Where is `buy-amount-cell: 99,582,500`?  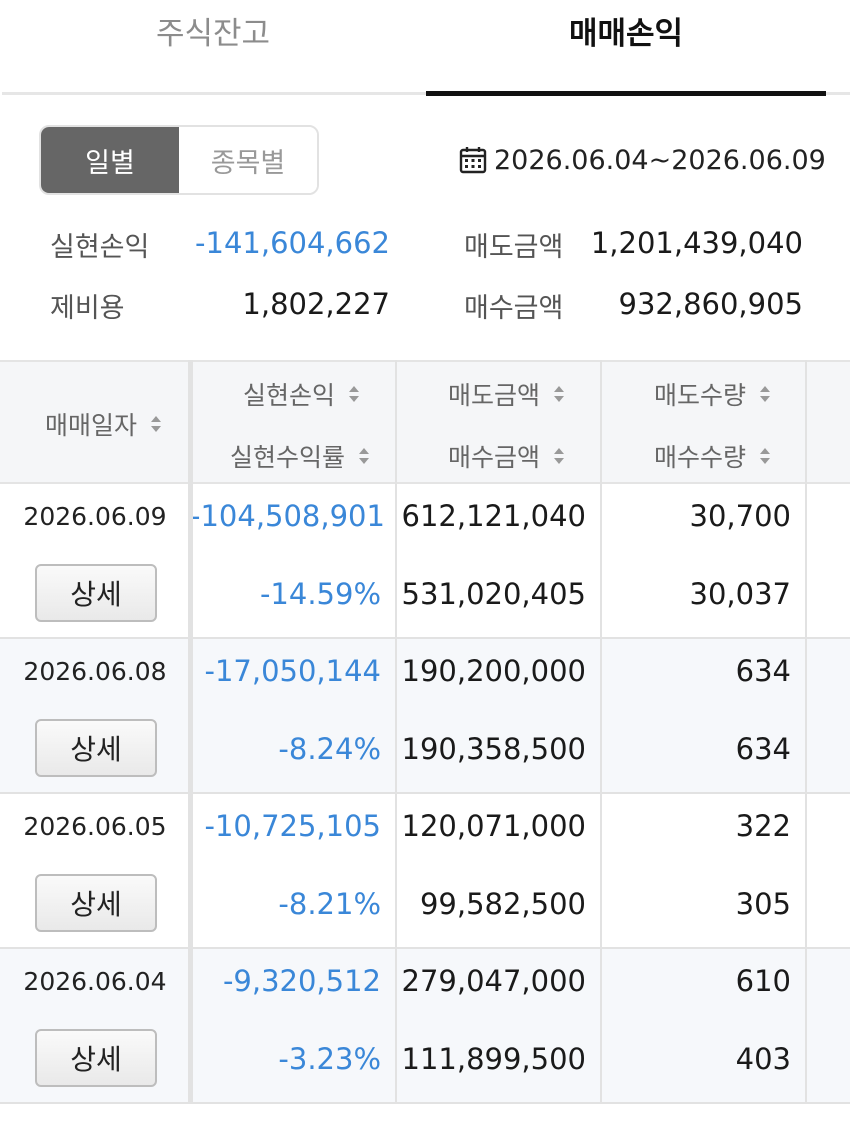 buy-amount-cell: 99,582,500 is located at coordinates (502, 904).